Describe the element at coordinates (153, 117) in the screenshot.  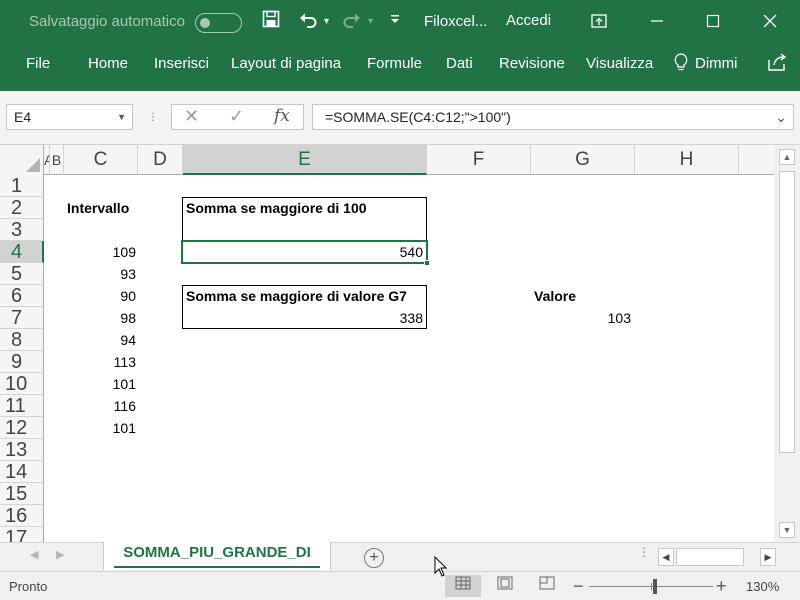
I see `splitter-handle: ⋮` at that location.